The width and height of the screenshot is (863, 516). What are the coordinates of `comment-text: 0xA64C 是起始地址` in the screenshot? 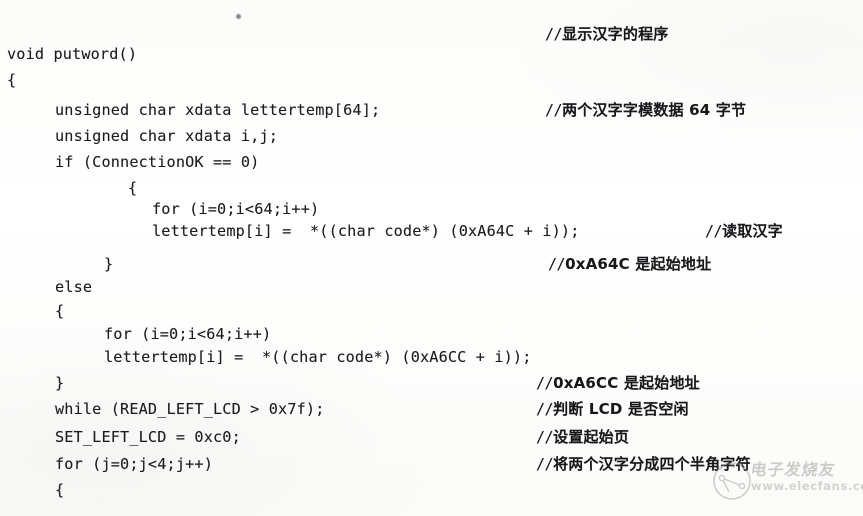 It's located at (638, 264).